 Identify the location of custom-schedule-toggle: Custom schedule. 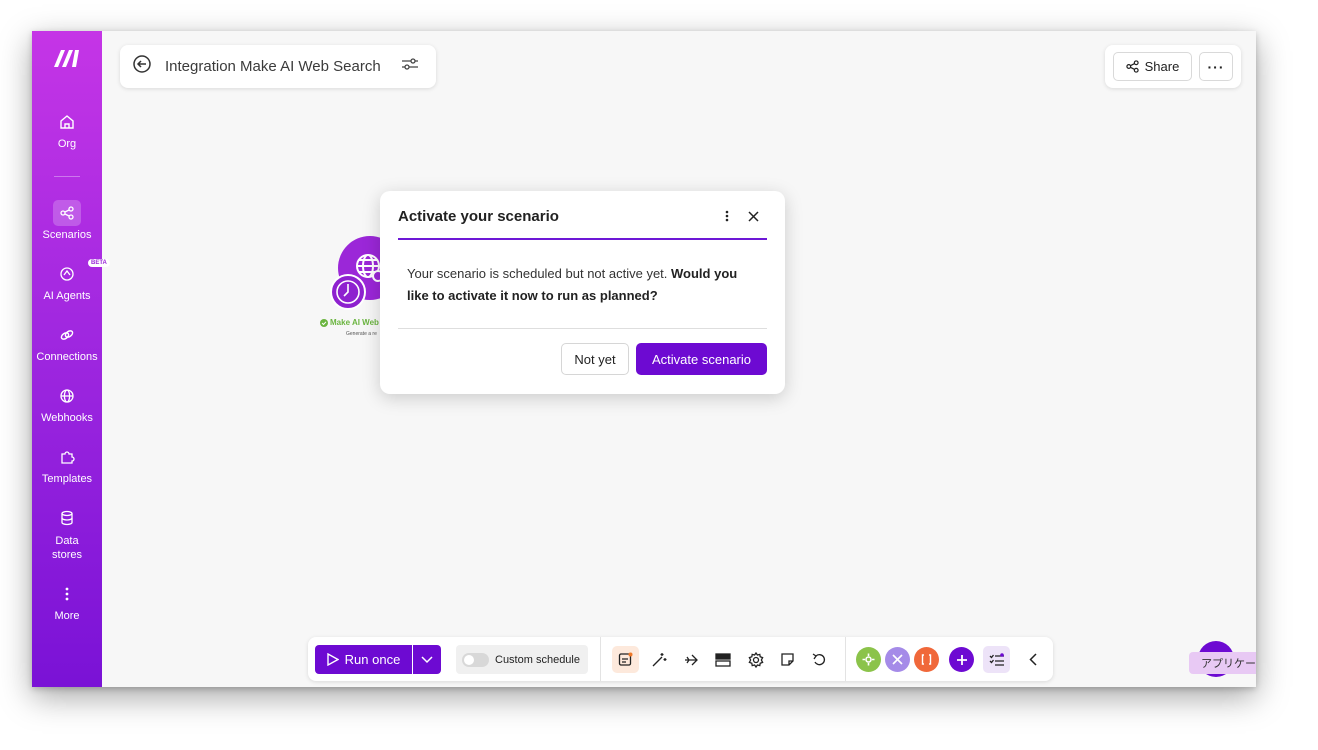
(522, 659).